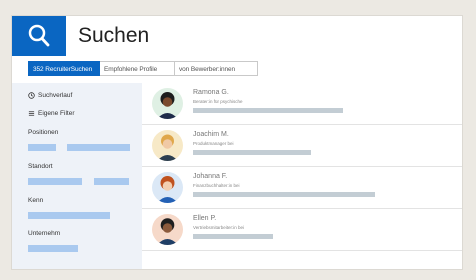 This screenshot has width=476, height=280. I want to click on custom-filters-label: Eigene Filter, so click(56, 113).